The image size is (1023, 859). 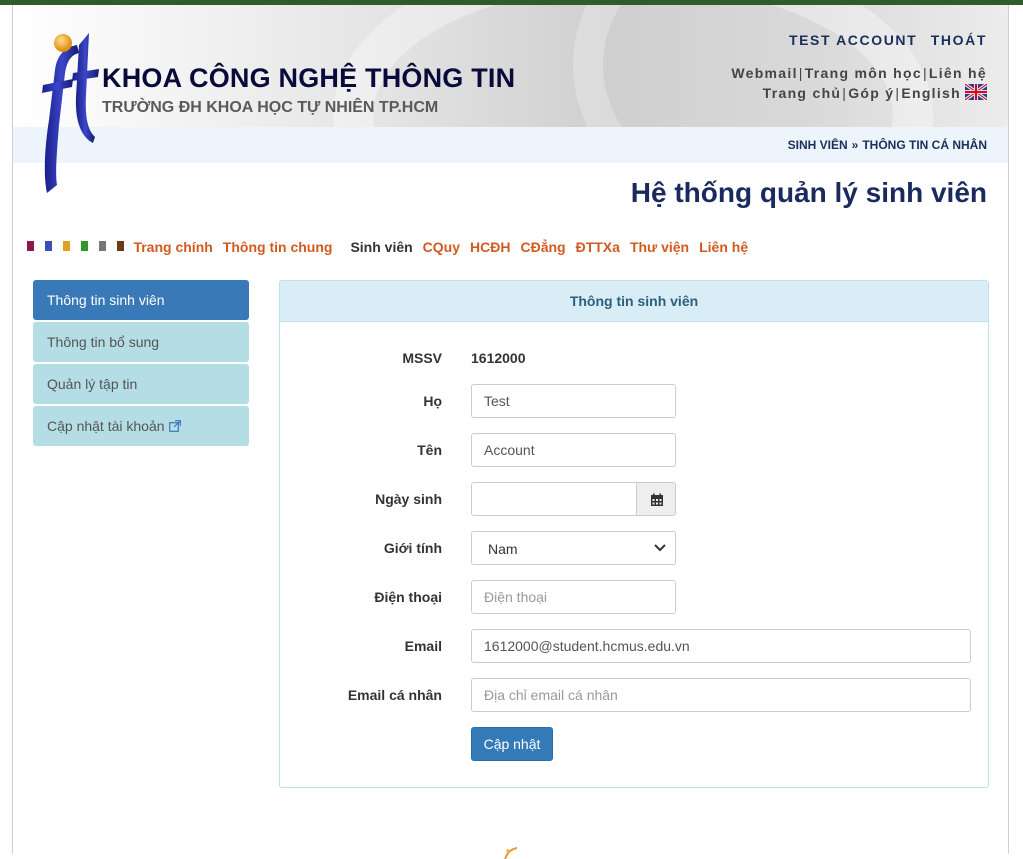 I want to click on email-input, so click(x=721, y=646).